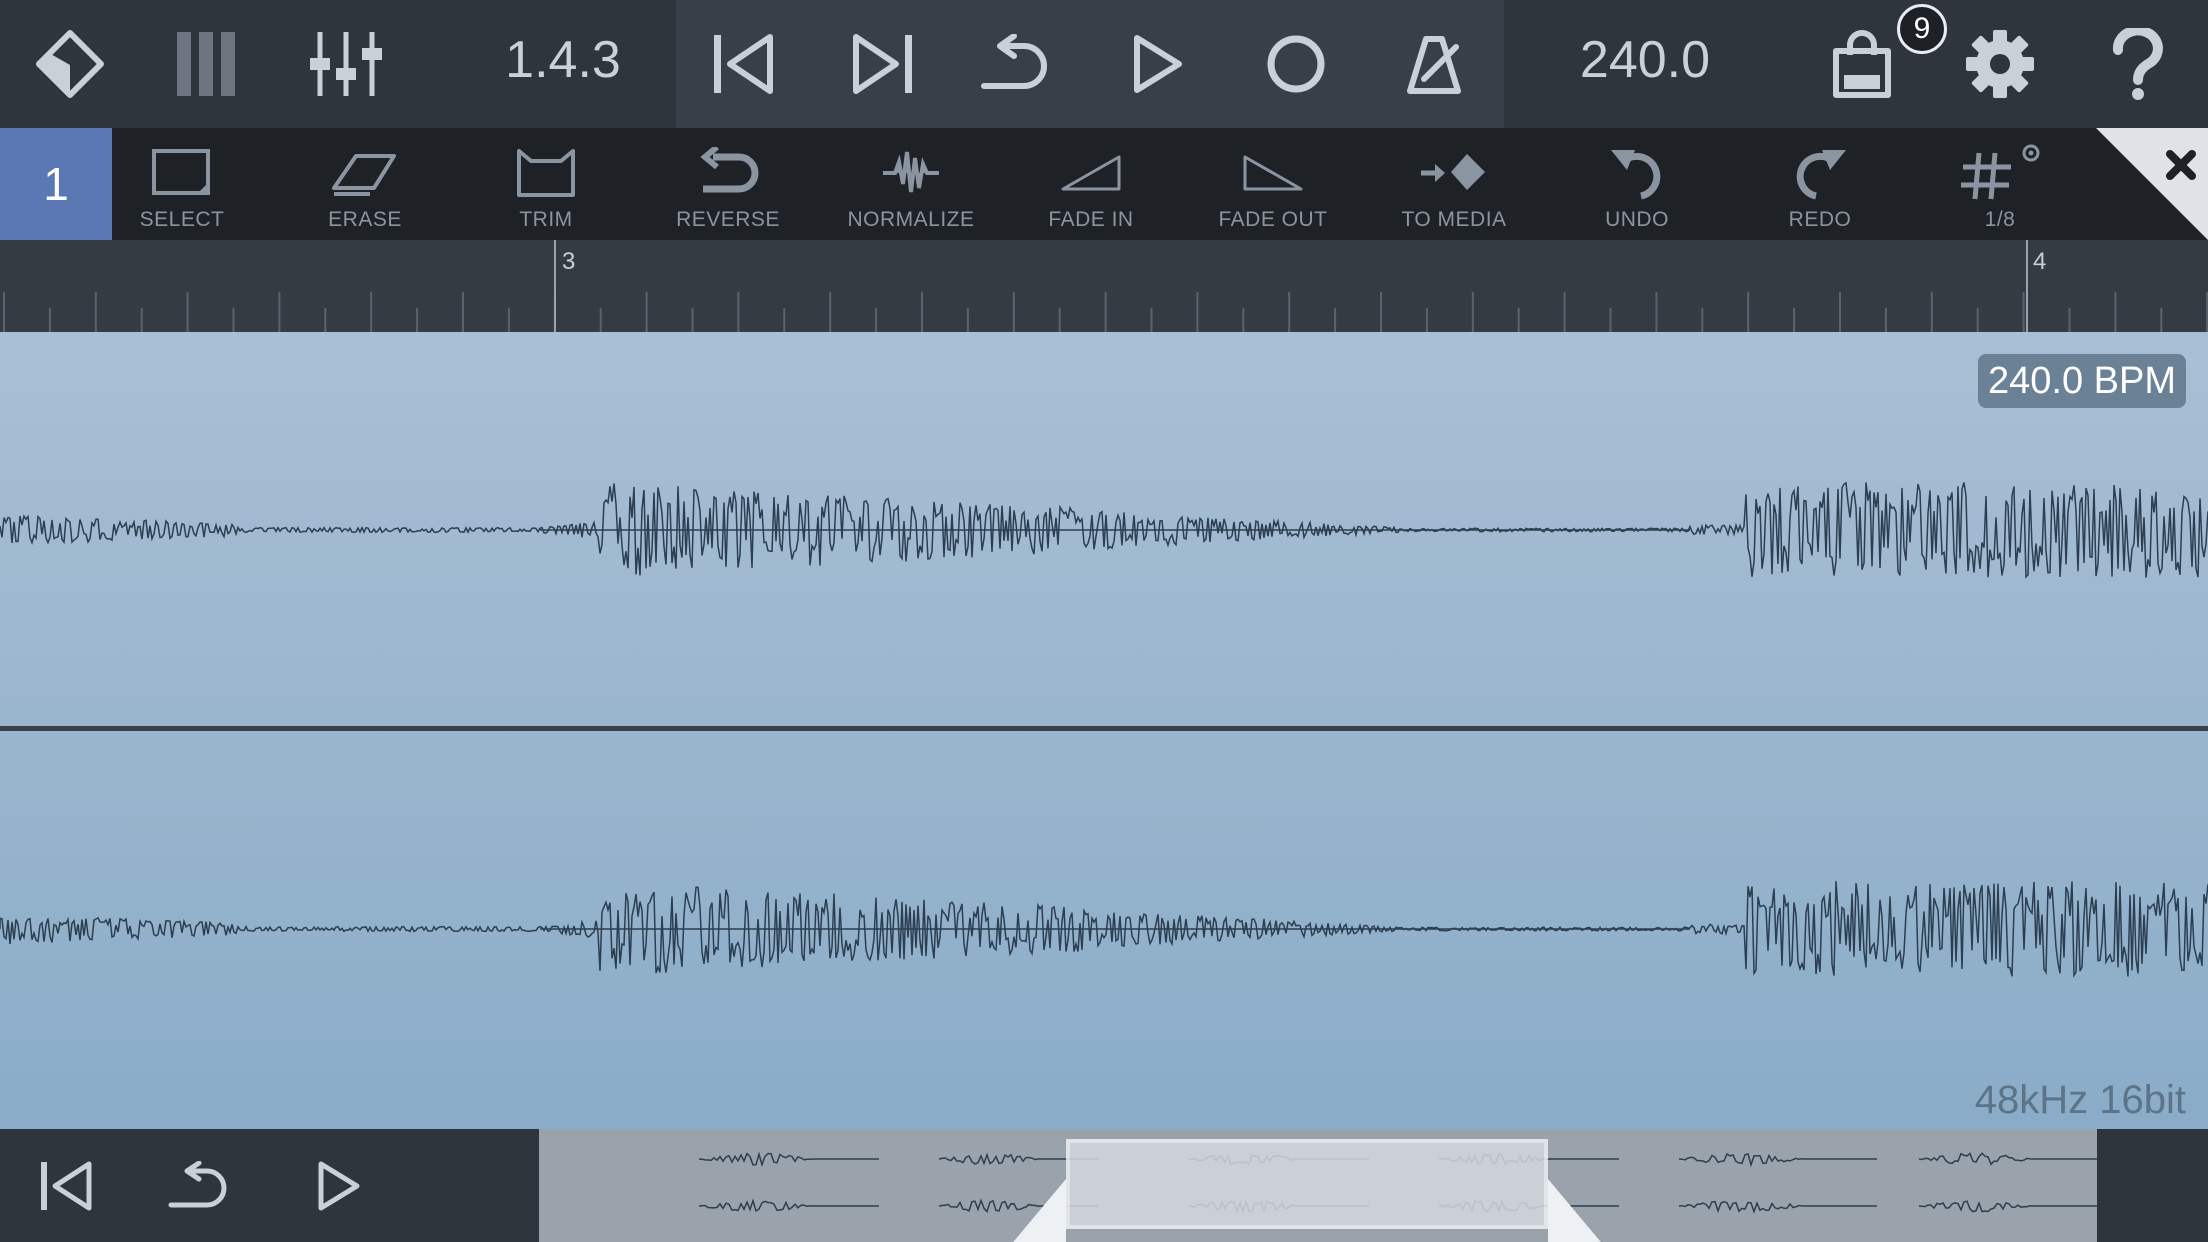 Image resolution: width=2208 pixels, height=1242 pixels. I want to click on tool-undo: UNDO, so click(1637, 184).